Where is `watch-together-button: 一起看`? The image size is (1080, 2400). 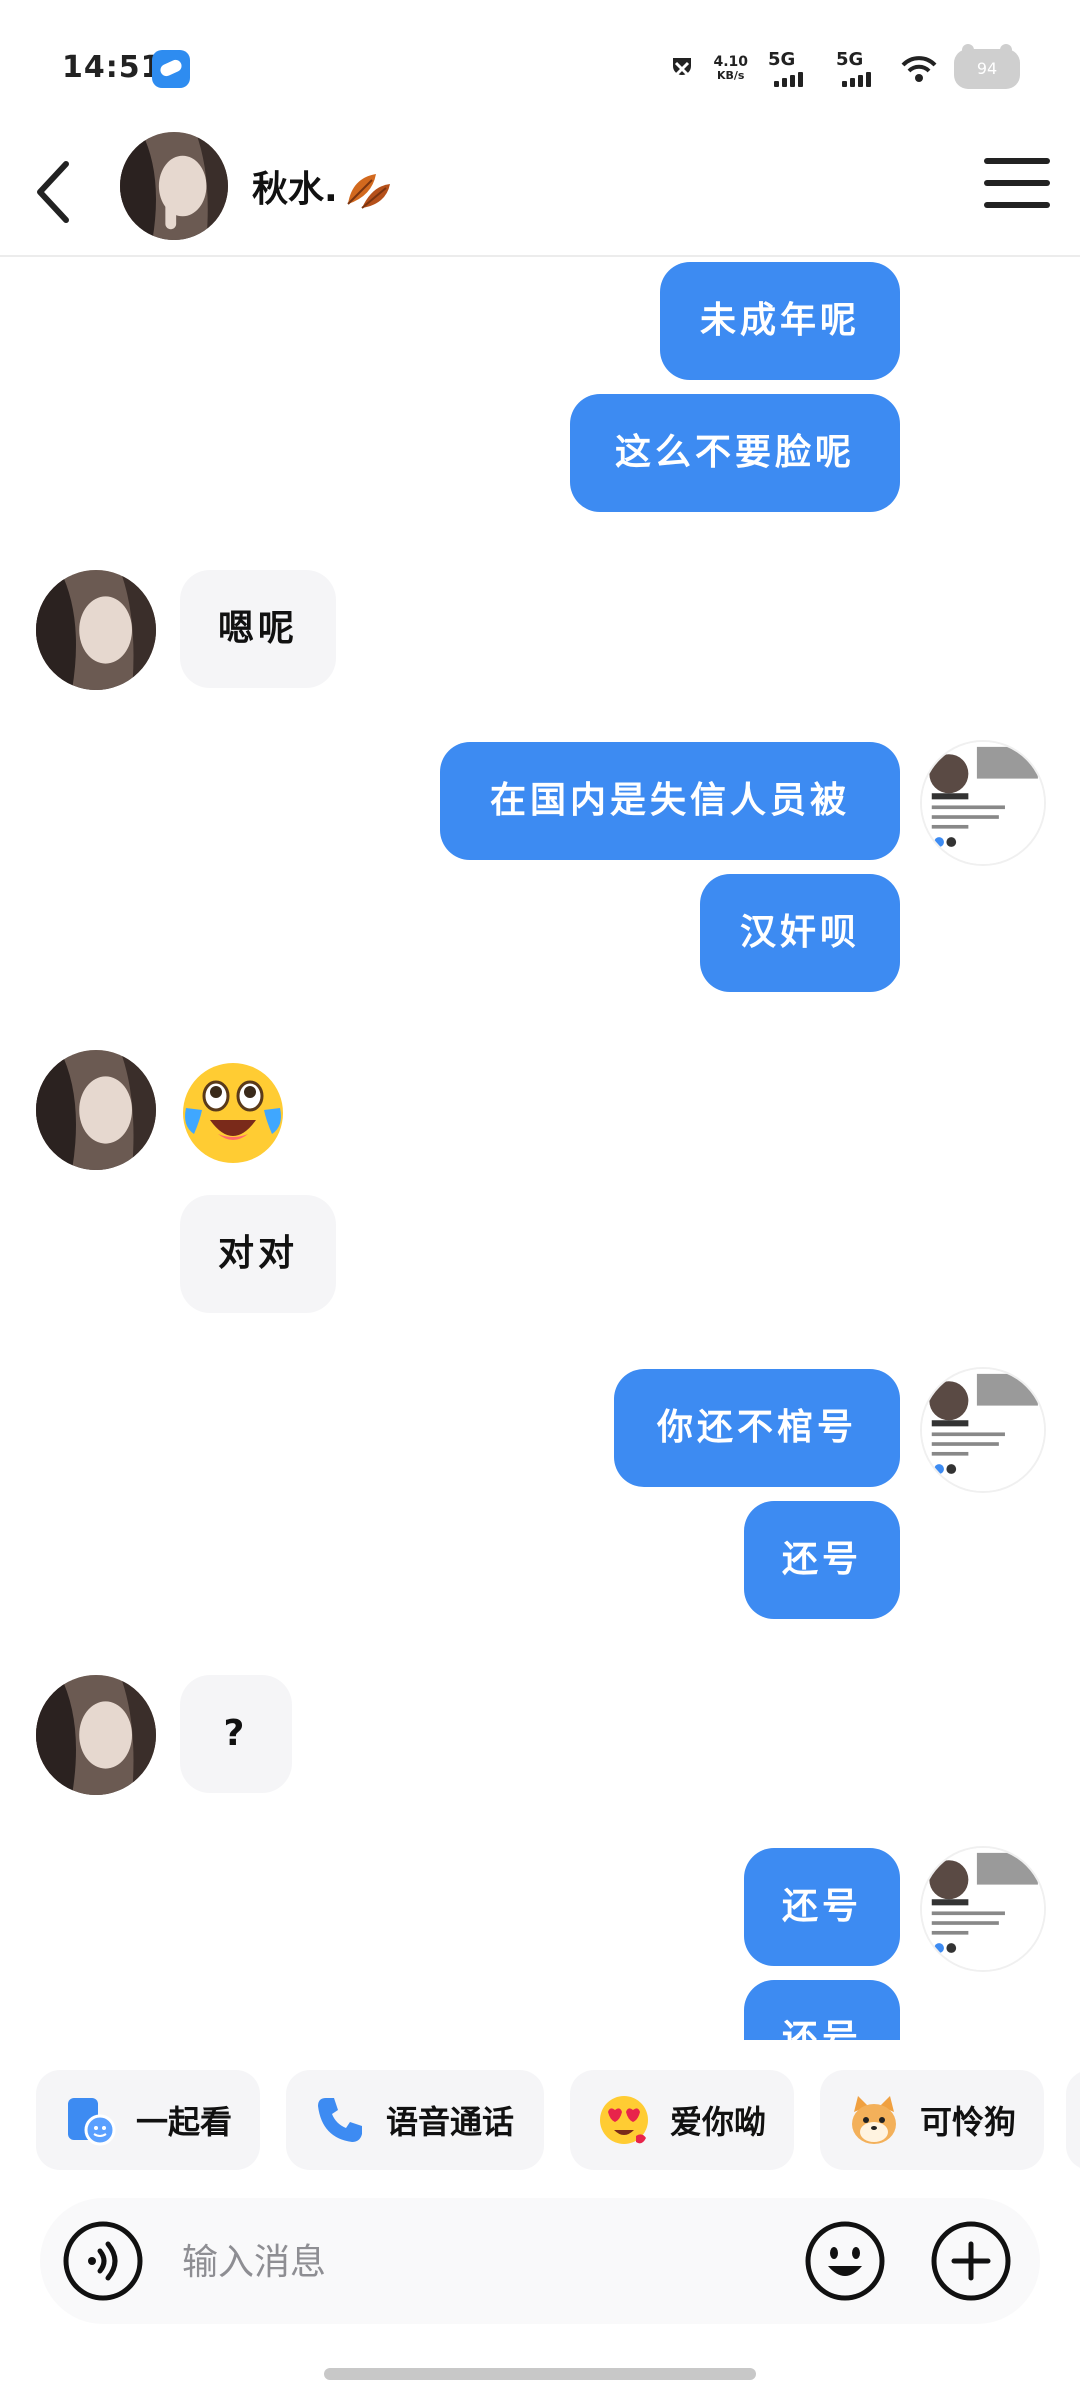 watch-together-button: 一起看 is located at coordinates (148, 2120).